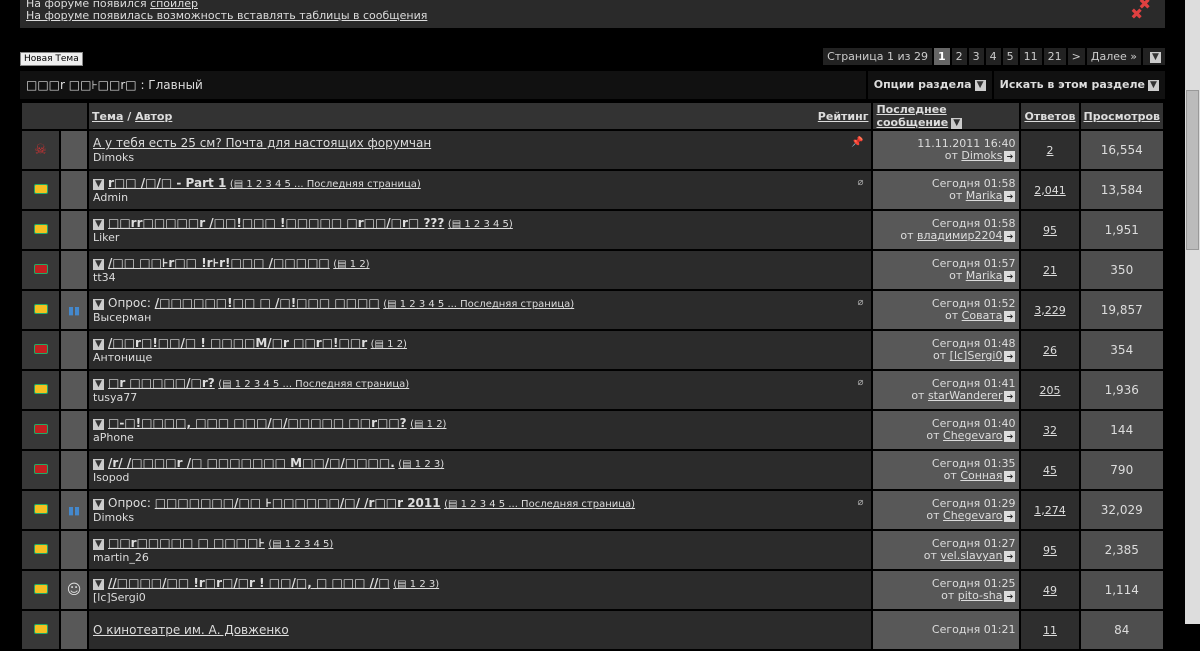  What do you see at coordinates (1050, 550) in the screenshot?
I see `replies-link: 95` at bounding box center [1050, 550].